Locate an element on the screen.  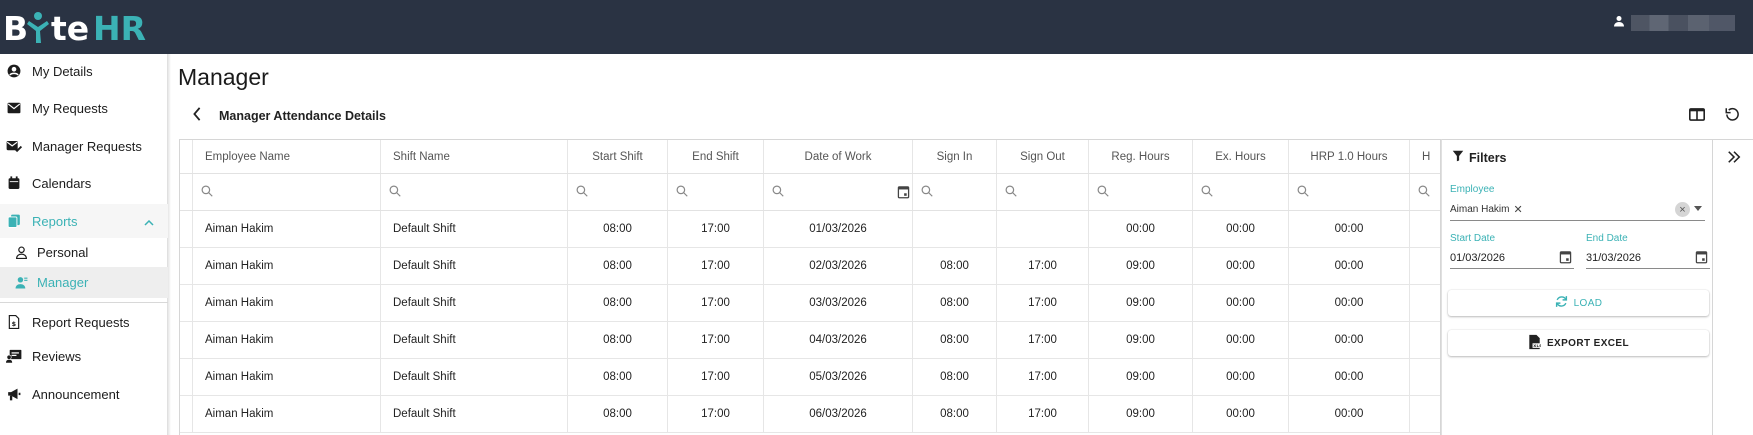
manager-icon is located at coordinates (21, 283).